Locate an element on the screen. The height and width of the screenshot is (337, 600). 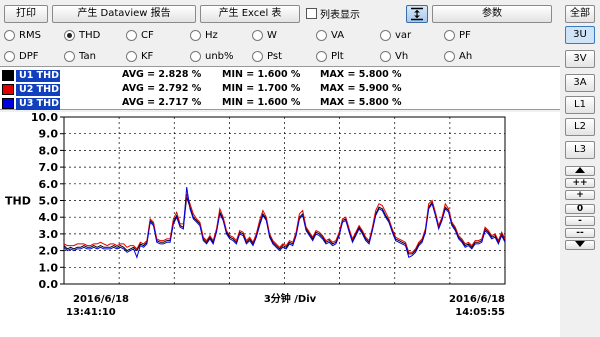
scroll-up-button is located at coordinates (580, 171).